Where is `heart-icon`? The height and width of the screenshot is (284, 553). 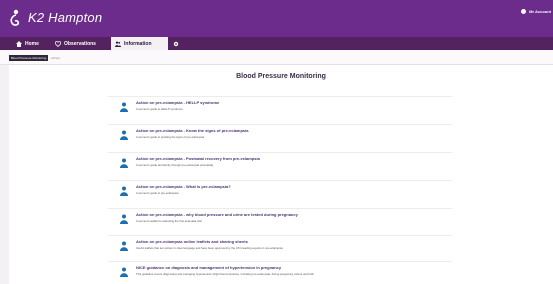
heart-icon is located at coordinates (58, 43).